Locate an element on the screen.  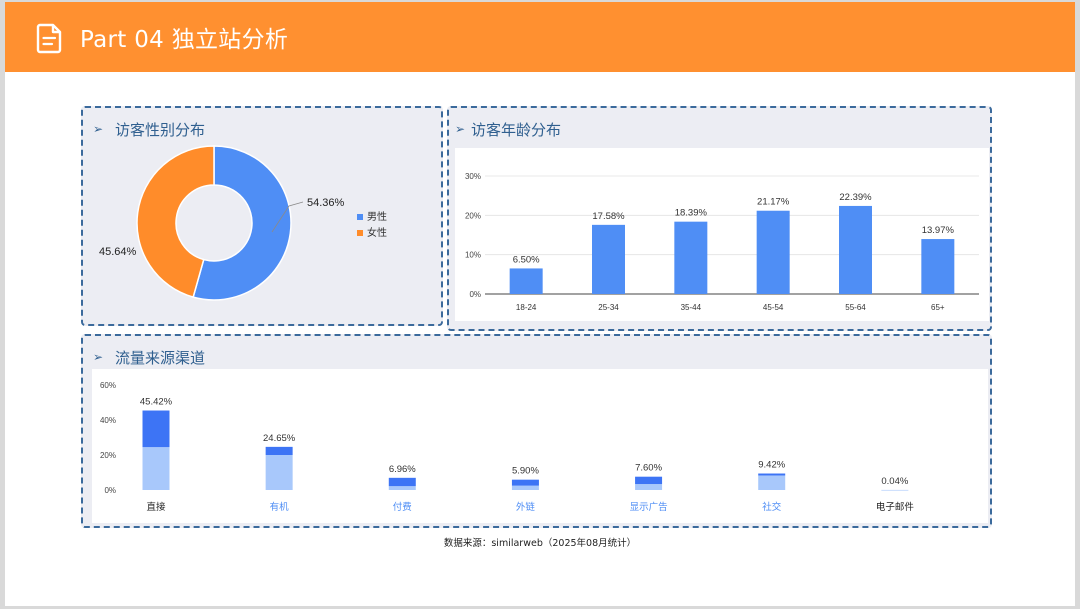
age-data-label-55-64: 22.39% is located at coordinates (855, 197).